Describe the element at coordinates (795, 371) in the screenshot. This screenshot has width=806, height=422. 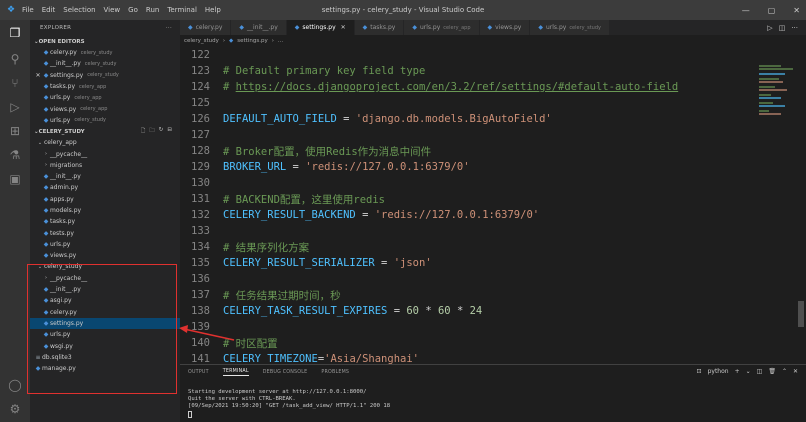
I see `close-panel-icon: ✕` at that location.